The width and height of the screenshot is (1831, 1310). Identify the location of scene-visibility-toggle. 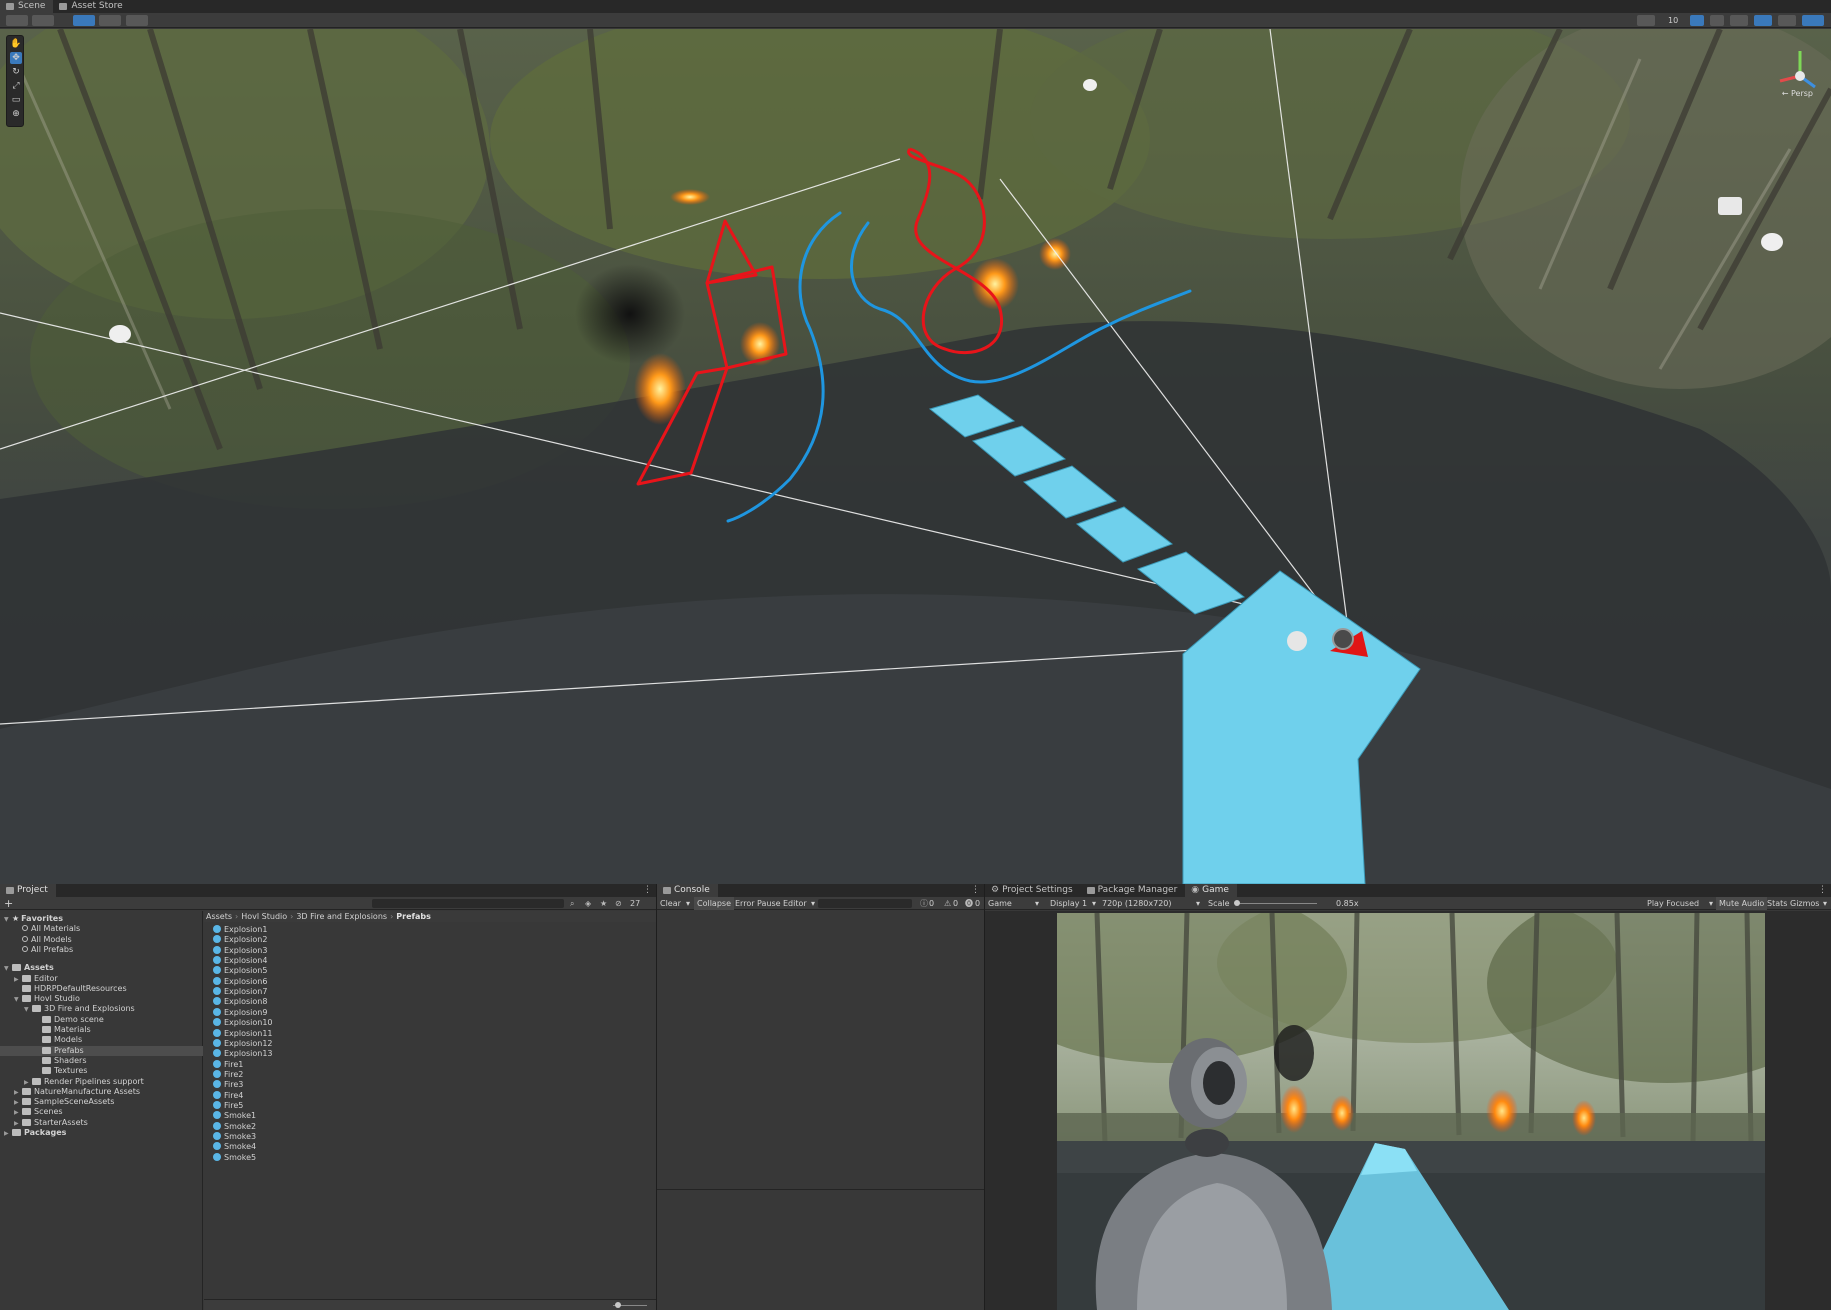
(1763, 20).